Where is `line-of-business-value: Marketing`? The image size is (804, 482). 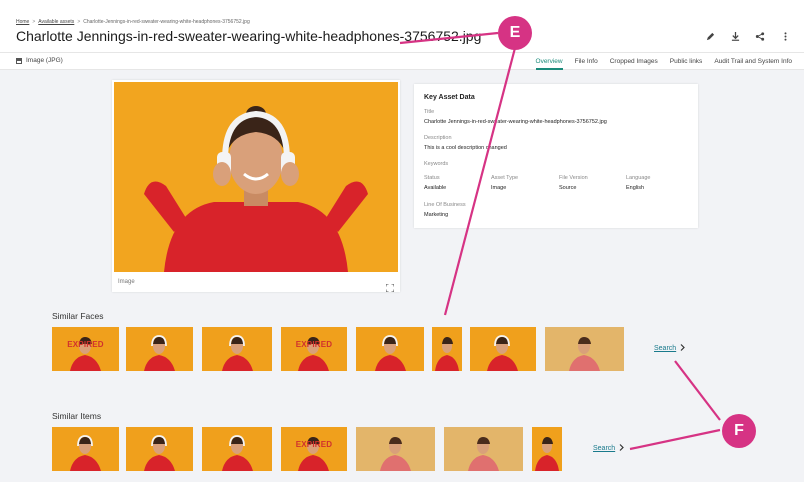 line-of-business-value: Marketing is located at coordinates (436, 215).